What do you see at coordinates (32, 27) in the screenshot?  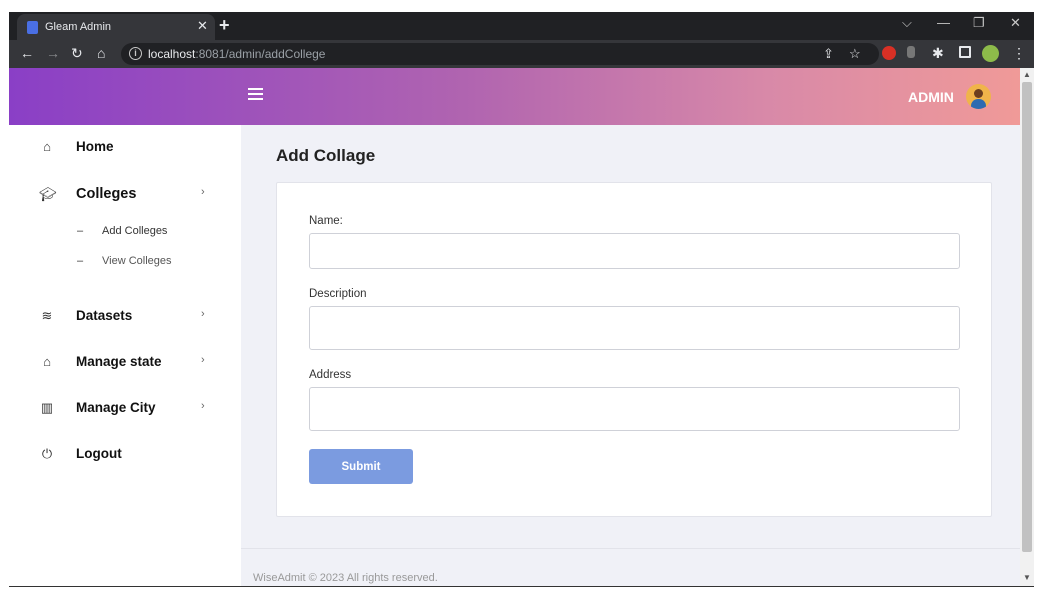 I see `favicon-icon` at bounding box center [32, 27].